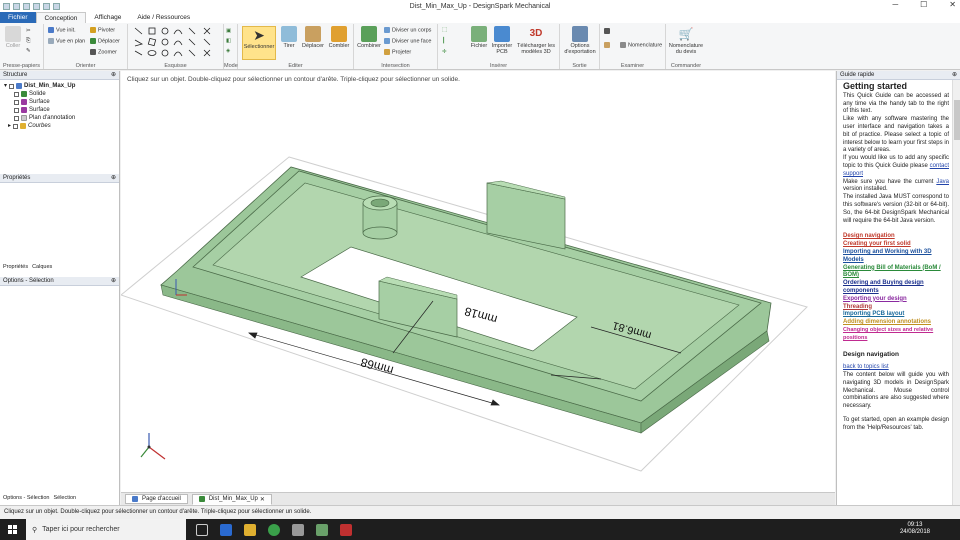  Describe the element at coordinates (289, 34) in the screenshot. I see `pull-icon` at that location.